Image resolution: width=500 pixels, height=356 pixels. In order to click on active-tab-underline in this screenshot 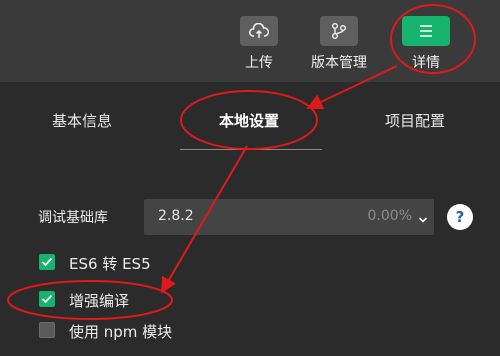, I will do `click(251, 149)`.